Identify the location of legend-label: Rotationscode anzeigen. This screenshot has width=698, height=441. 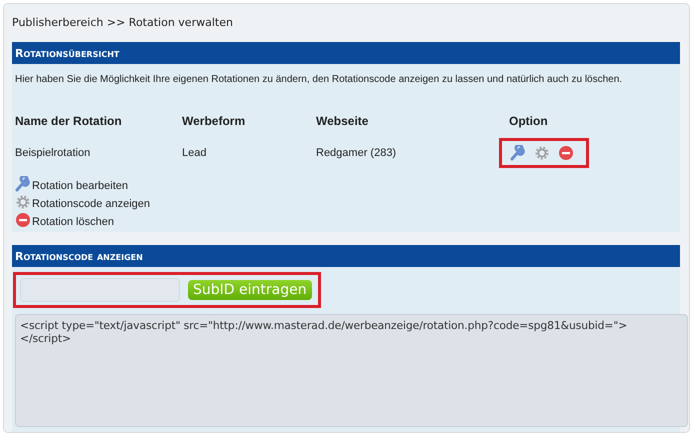
(91, 204).